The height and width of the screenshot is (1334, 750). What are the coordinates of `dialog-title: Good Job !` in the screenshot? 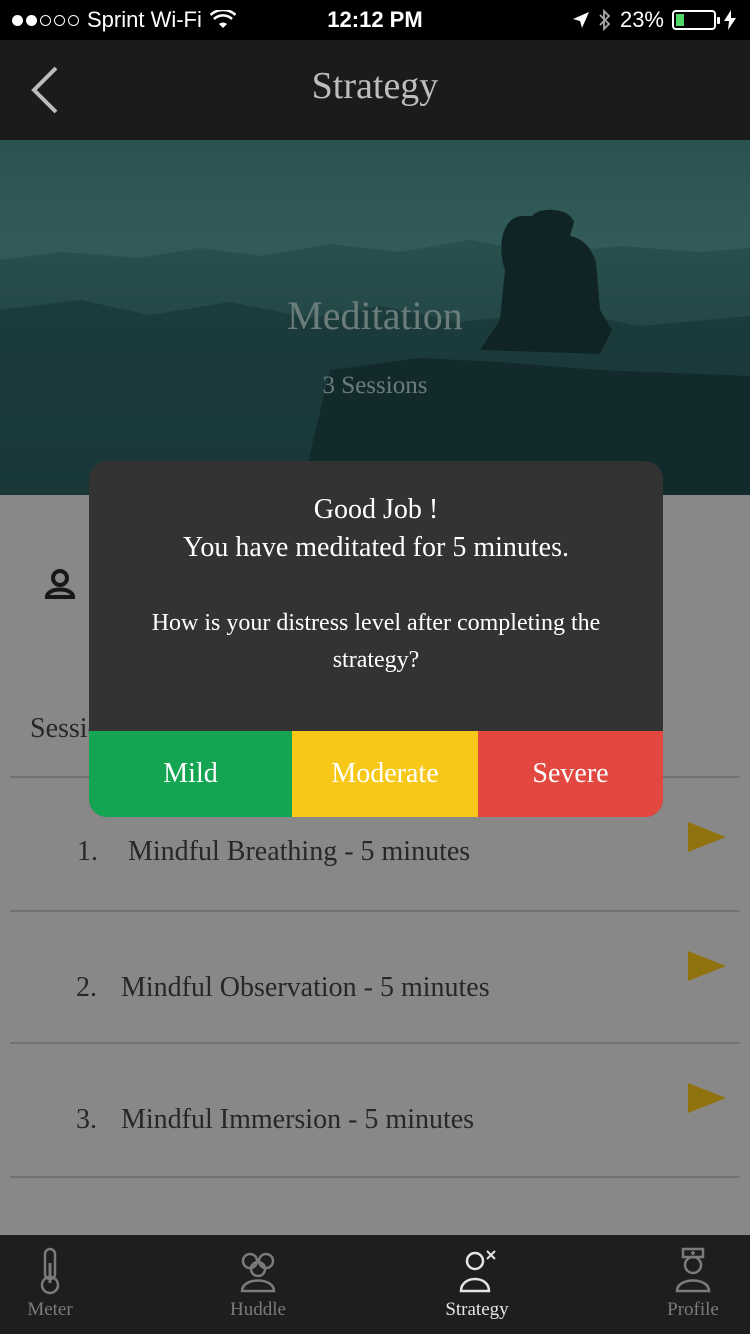 It's located at (376, 509).